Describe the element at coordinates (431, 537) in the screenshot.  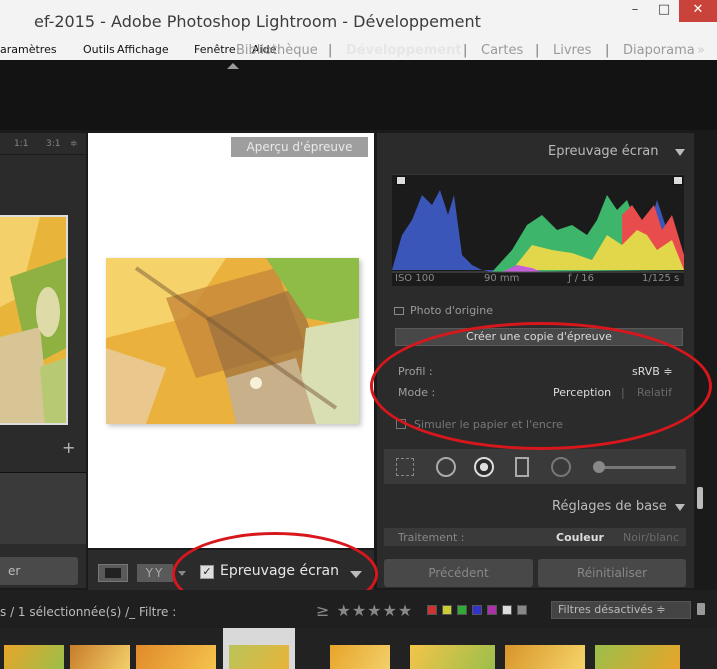
I see `treatment-label: Traitement :` at that location.